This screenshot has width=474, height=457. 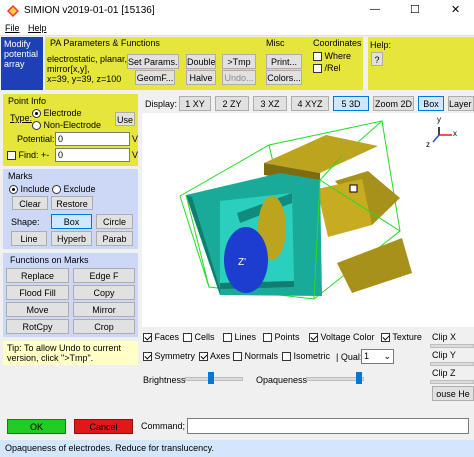 I want to click on shape-label: Shape:, so click(x=25, y=222).